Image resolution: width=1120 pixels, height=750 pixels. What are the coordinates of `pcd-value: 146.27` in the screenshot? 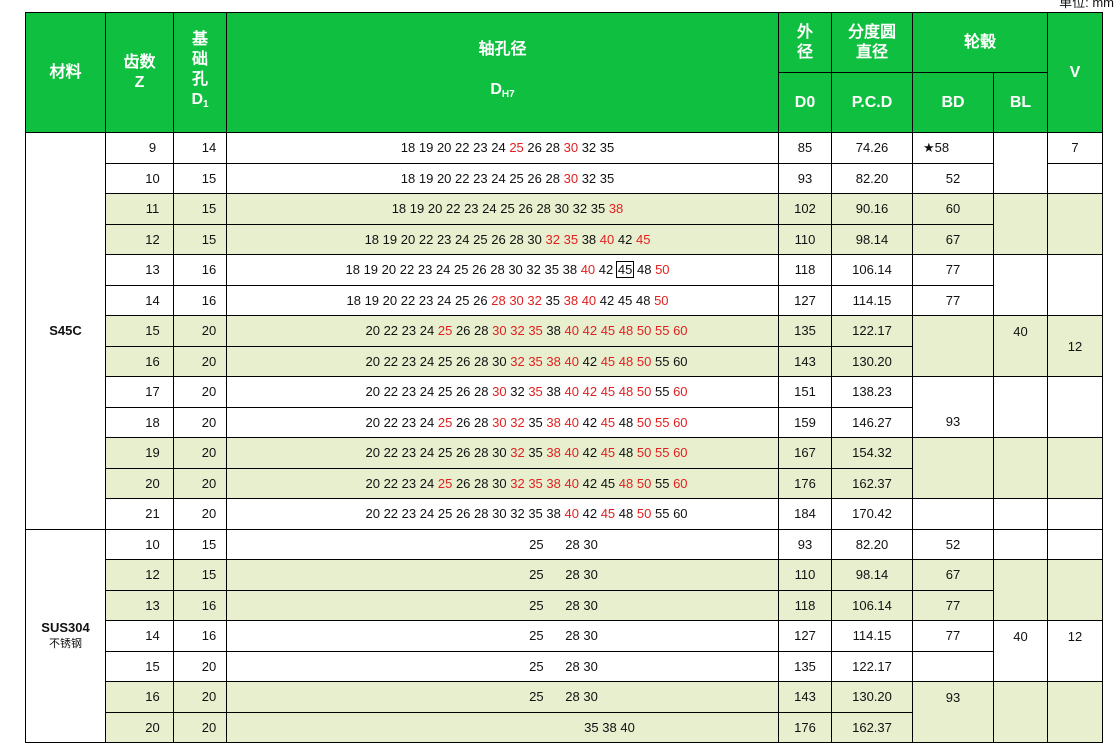 It's located at (872, 422).